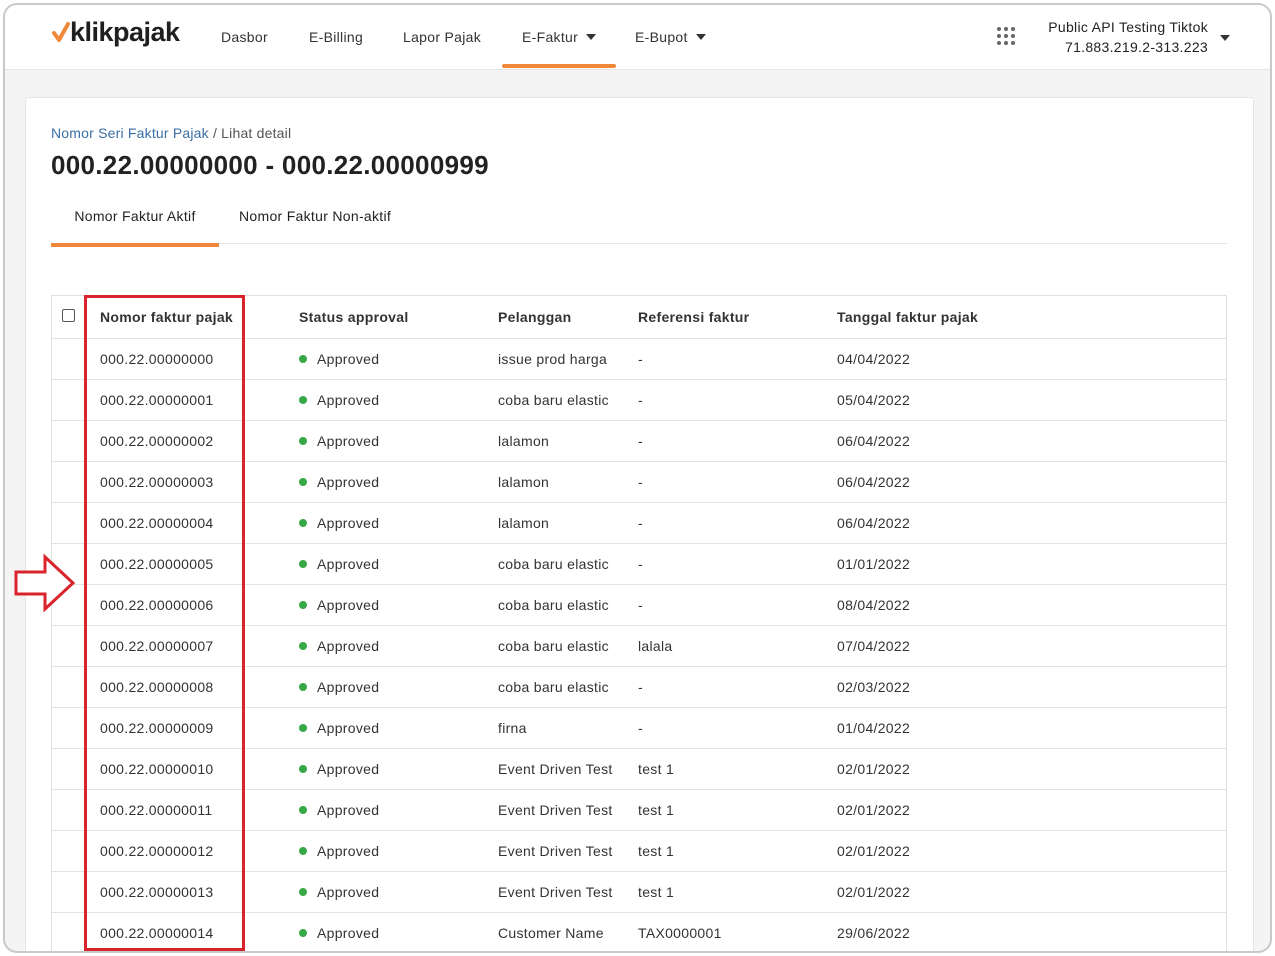 The width and height of the screenshot is (1275, 956). I want to click on nav-e-bupot: E-Bupot, so click(670, 37).